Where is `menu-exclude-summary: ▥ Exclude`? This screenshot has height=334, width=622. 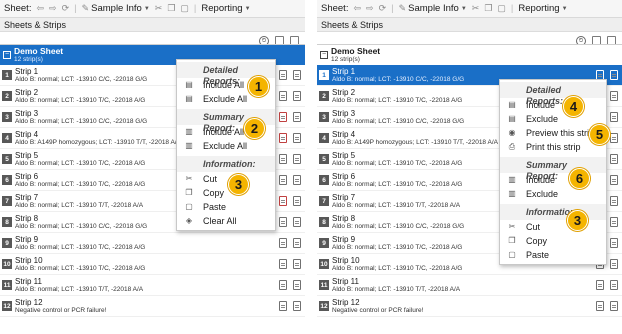
menu-exclude-summary: ▥ Exclude is located at coordinates (553, 194).